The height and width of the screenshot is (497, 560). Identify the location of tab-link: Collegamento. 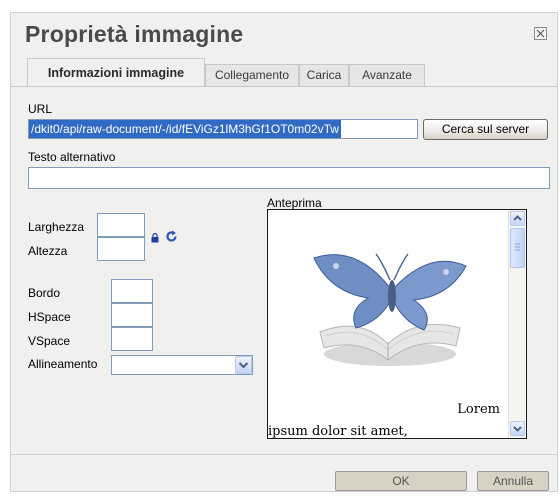
(252, 75).